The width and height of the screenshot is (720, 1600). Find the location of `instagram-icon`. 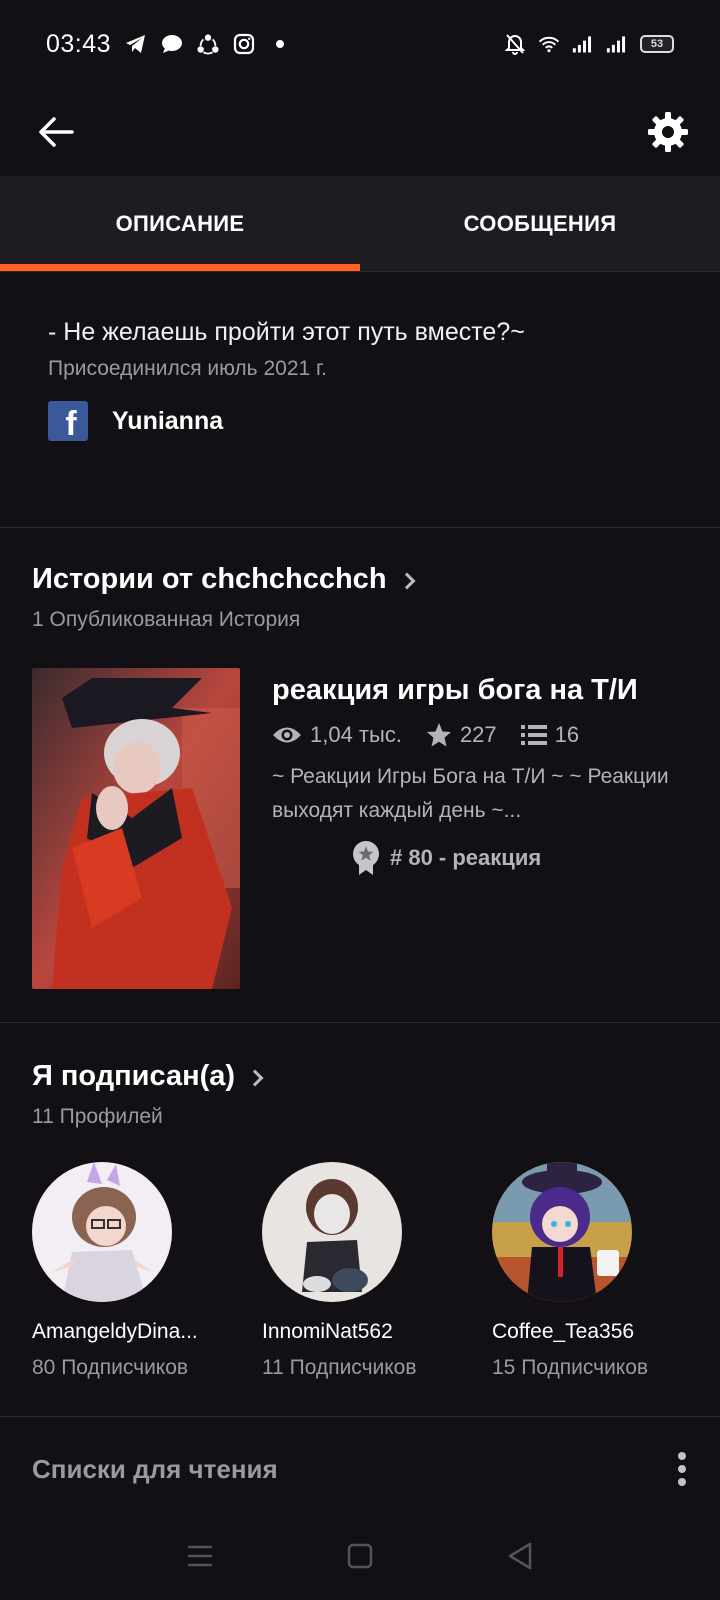

instagram-icon is located at coordinates (244, 44).